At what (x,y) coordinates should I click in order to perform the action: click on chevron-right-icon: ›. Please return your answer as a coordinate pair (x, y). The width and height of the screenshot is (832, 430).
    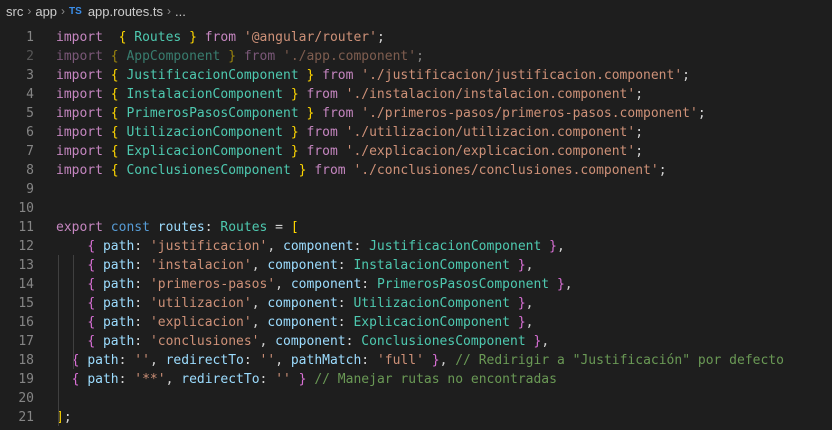
    Looking at the image, I should click on (29, 11).